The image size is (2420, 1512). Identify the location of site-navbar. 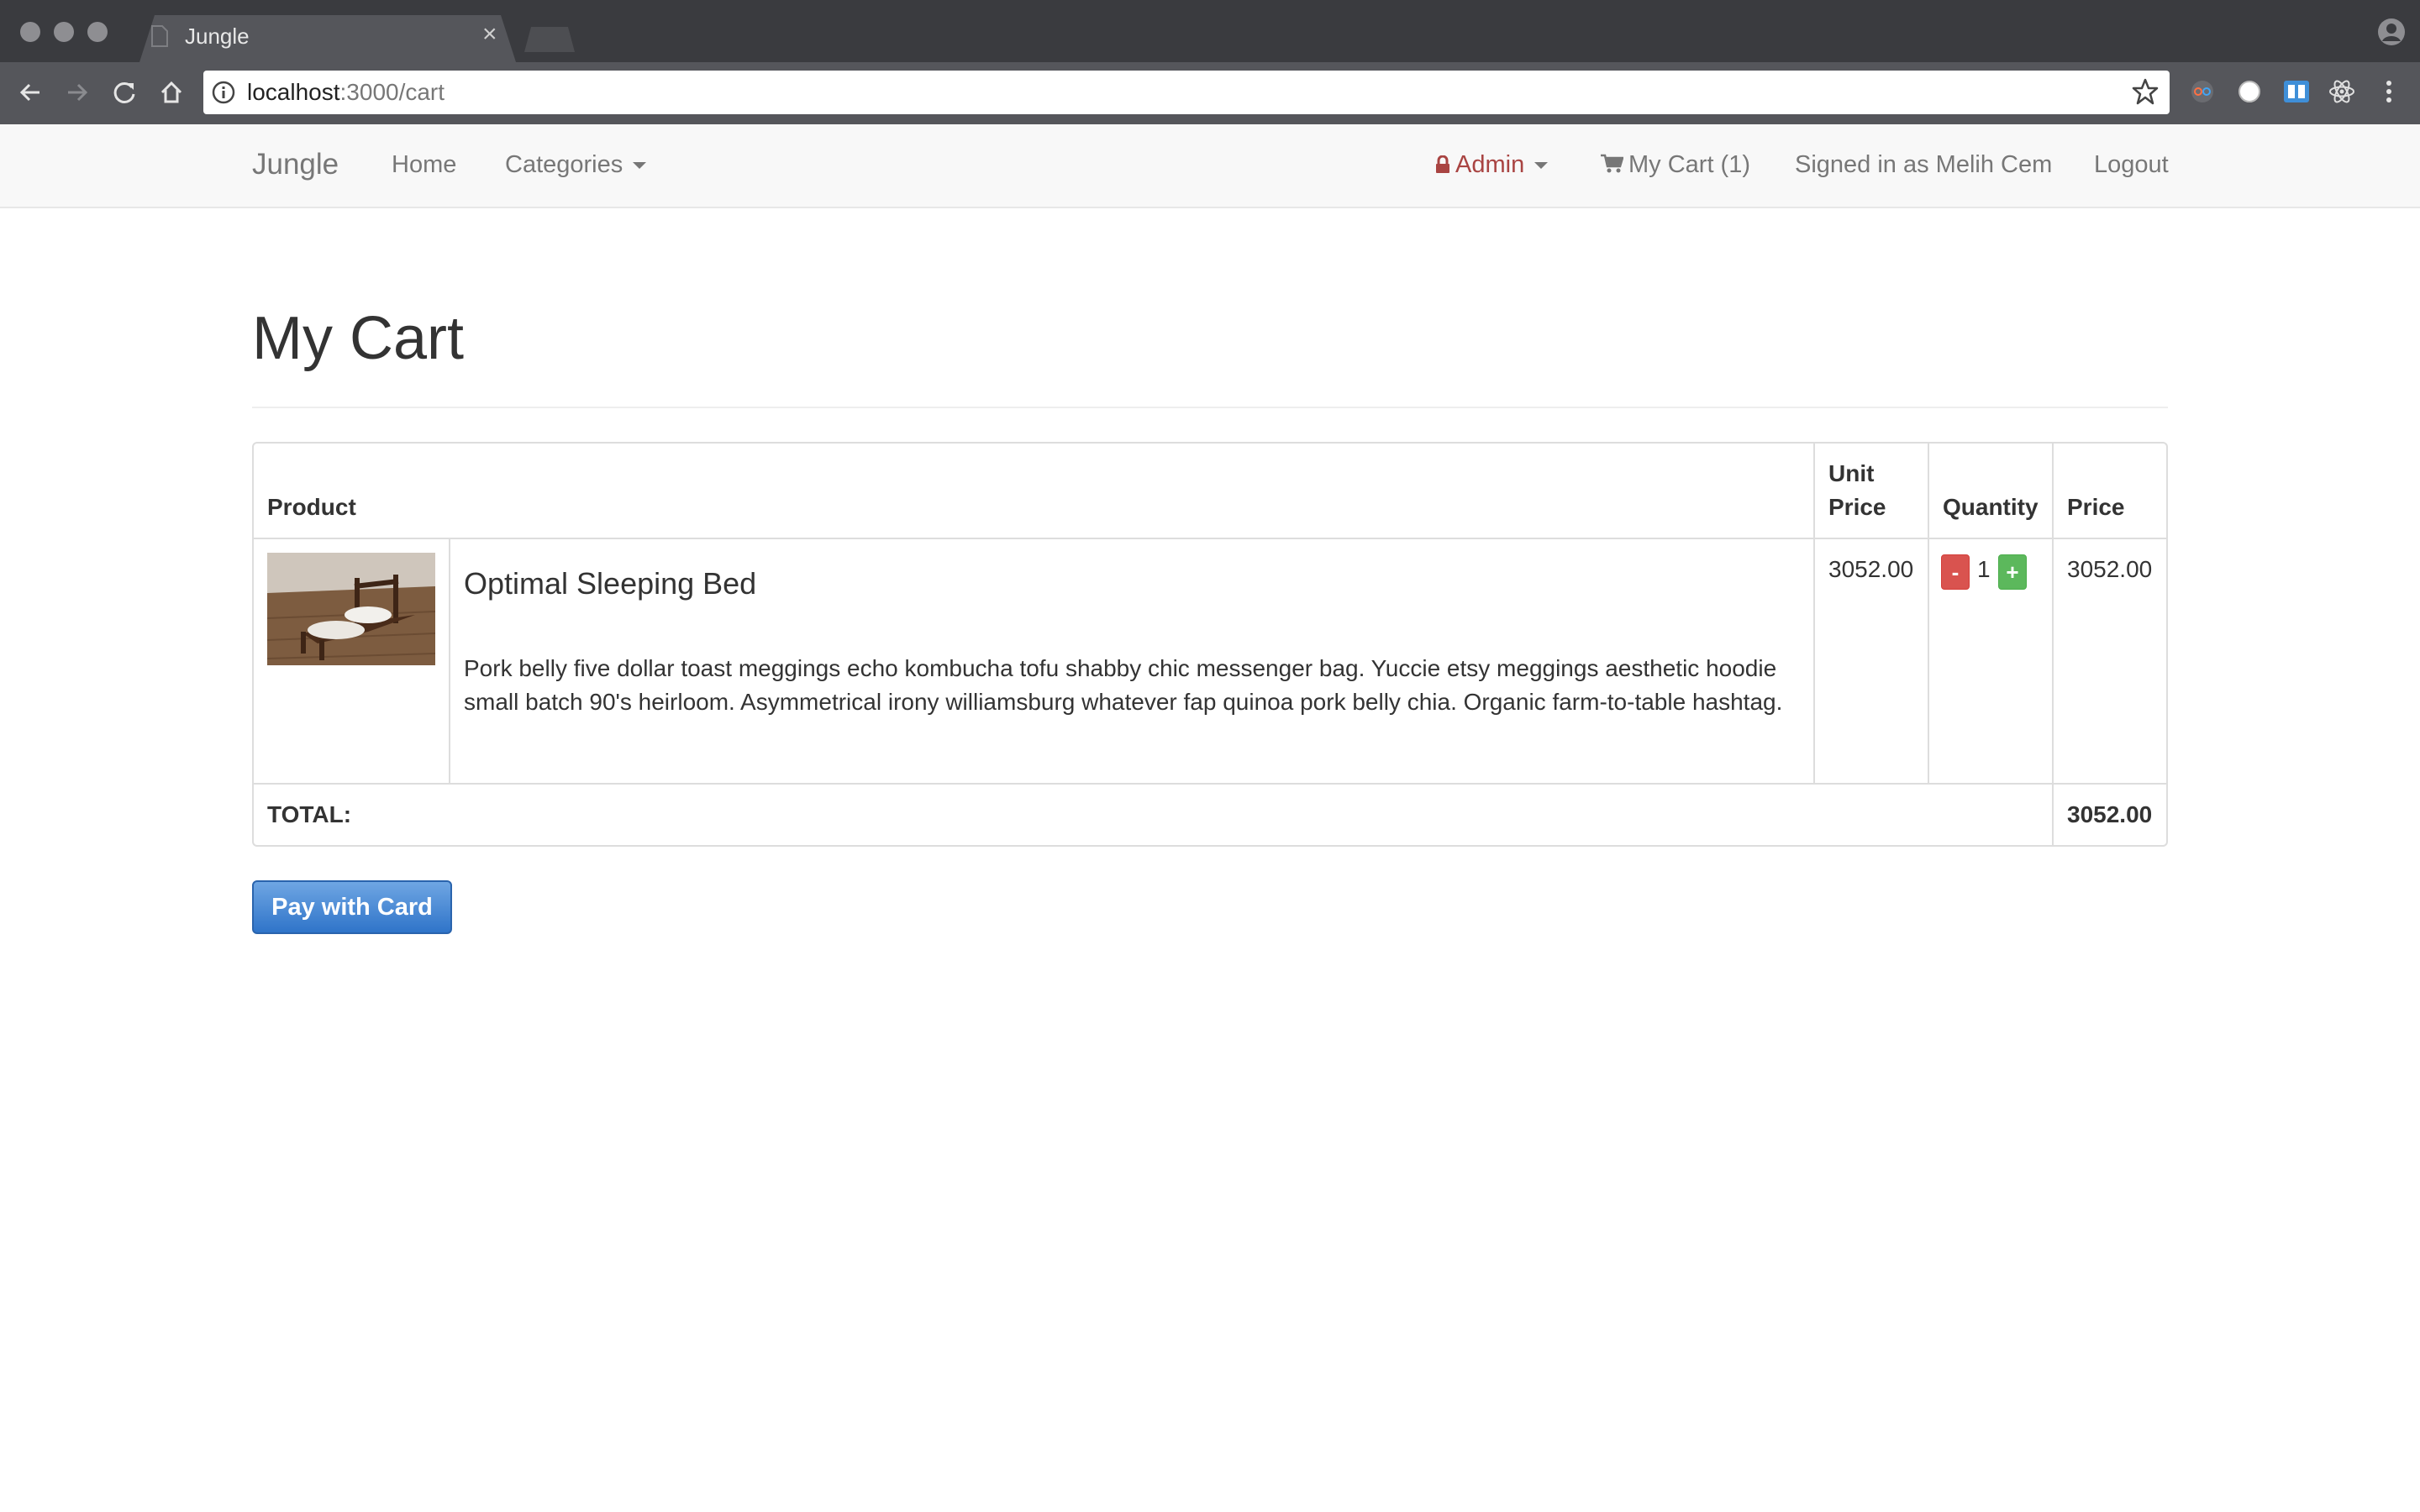
(1210, 166).